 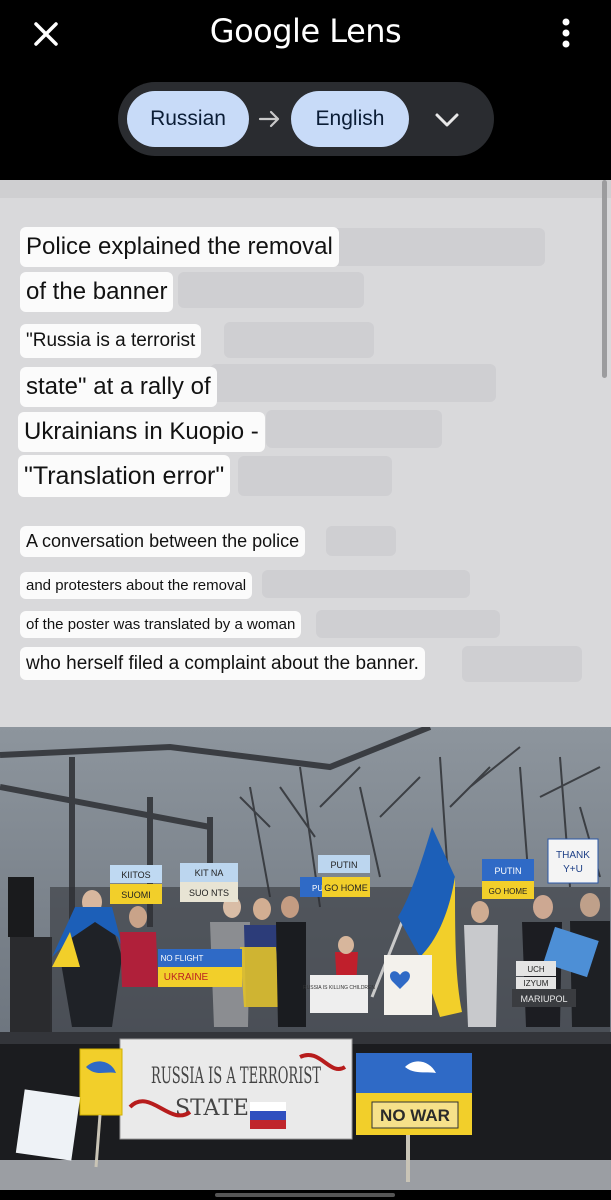 What do you see at coordinates (136, 895) in the screenshot?
I see `svg-text: SUOMI` at bounding box center [136, 895].